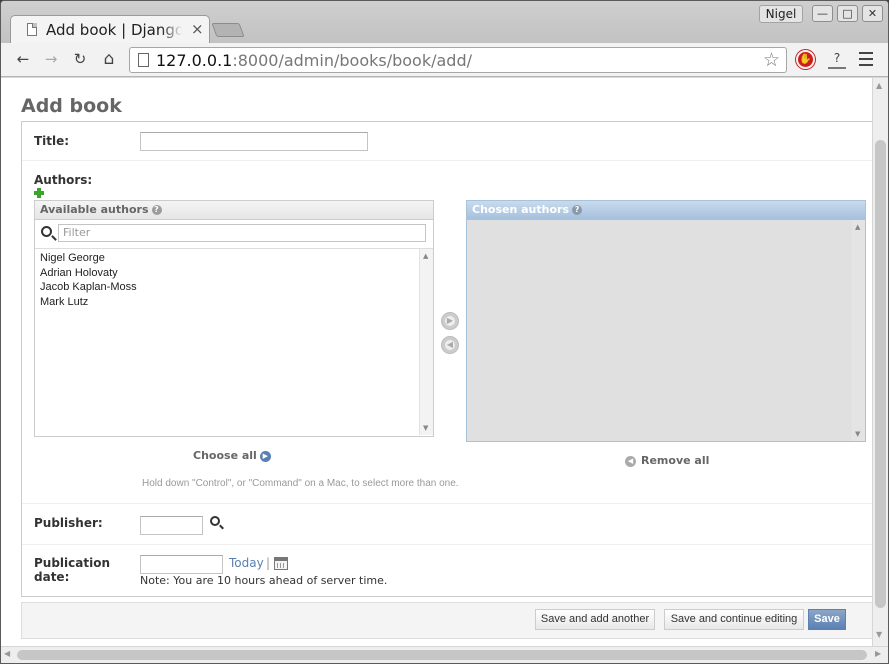 The width and height of the screenshot is (889, 664). I want to click on today-link: Today, so click(246, 563).